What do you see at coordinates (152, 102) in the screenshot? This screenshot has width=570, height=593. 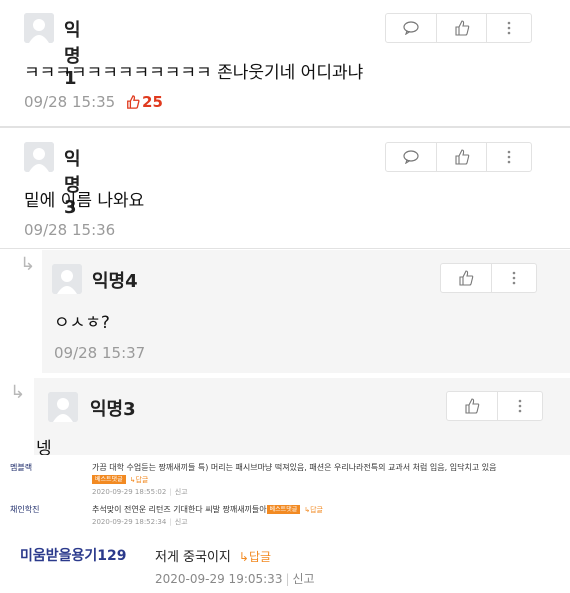 I see `like-count-value: 25` at bounding box center [152, 102].